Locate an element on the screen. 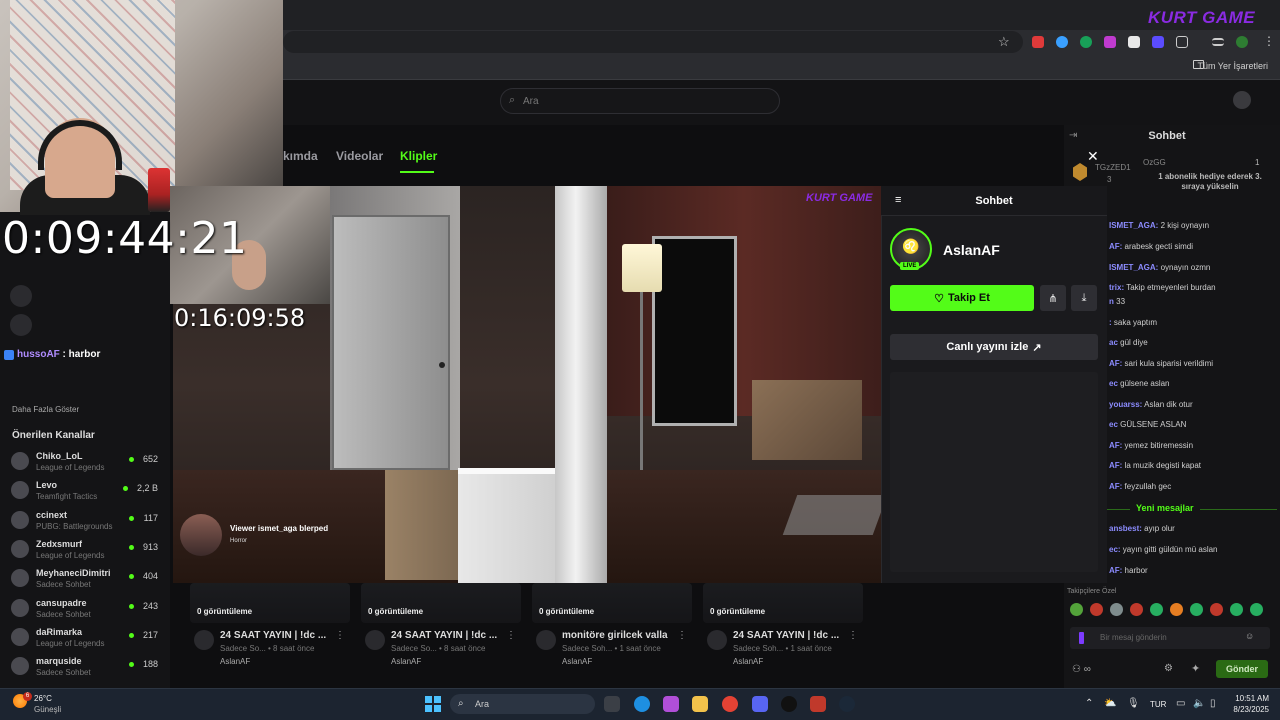 The width and height of the screenshot is (1280, 720). obs-icon is located at coordinates (789, 704).